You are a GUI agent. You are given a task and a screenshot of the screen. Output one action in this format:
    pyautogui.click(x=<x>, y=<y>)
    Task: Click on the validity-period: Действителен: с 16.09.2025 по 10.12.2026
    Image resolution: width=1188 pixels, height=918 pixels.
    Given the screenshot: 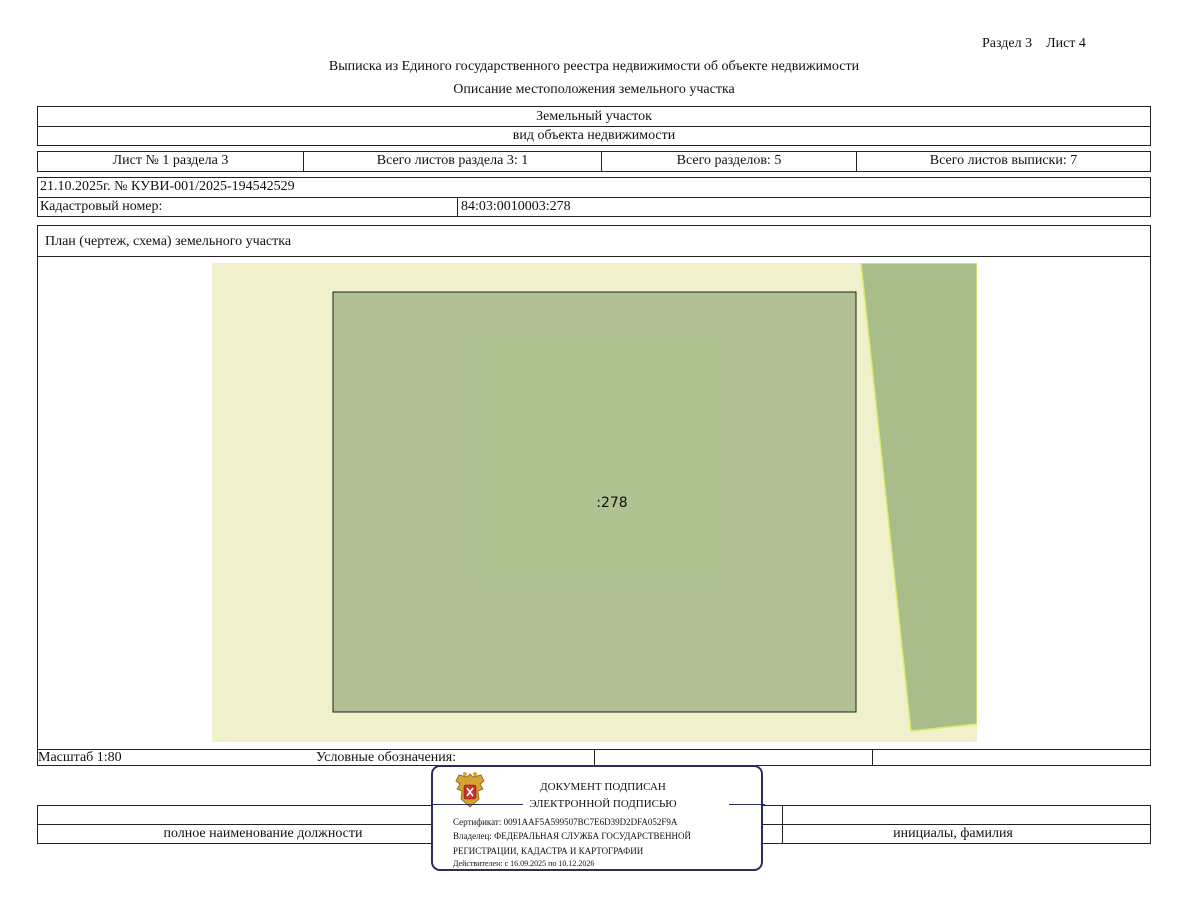 What is the action you would take?
    pyautogui.click(x=524, y=863)
    